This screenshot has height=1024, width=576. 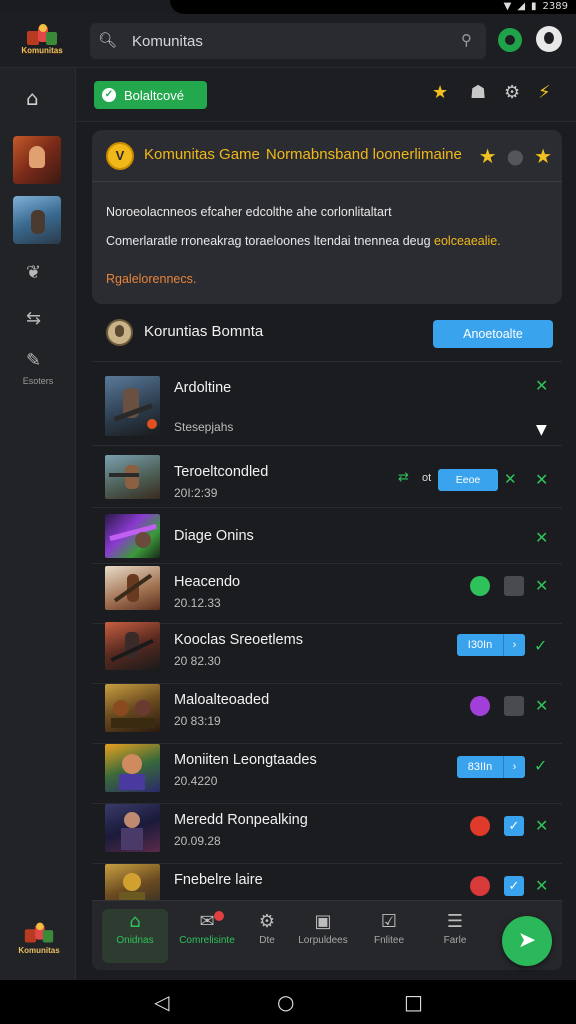 I want to click on list-item: Ardoltine Stesepjahs ✕ ▼, so click(x=327, y=406).